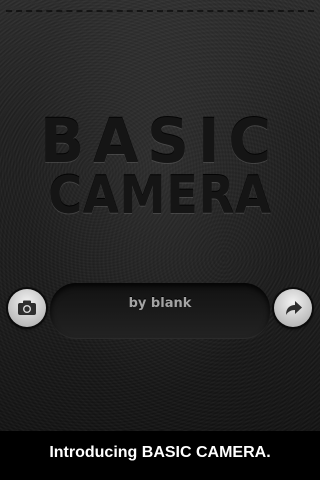 This screenshot has height=480, width=320. I want to click on share-button, so click(293, 308).